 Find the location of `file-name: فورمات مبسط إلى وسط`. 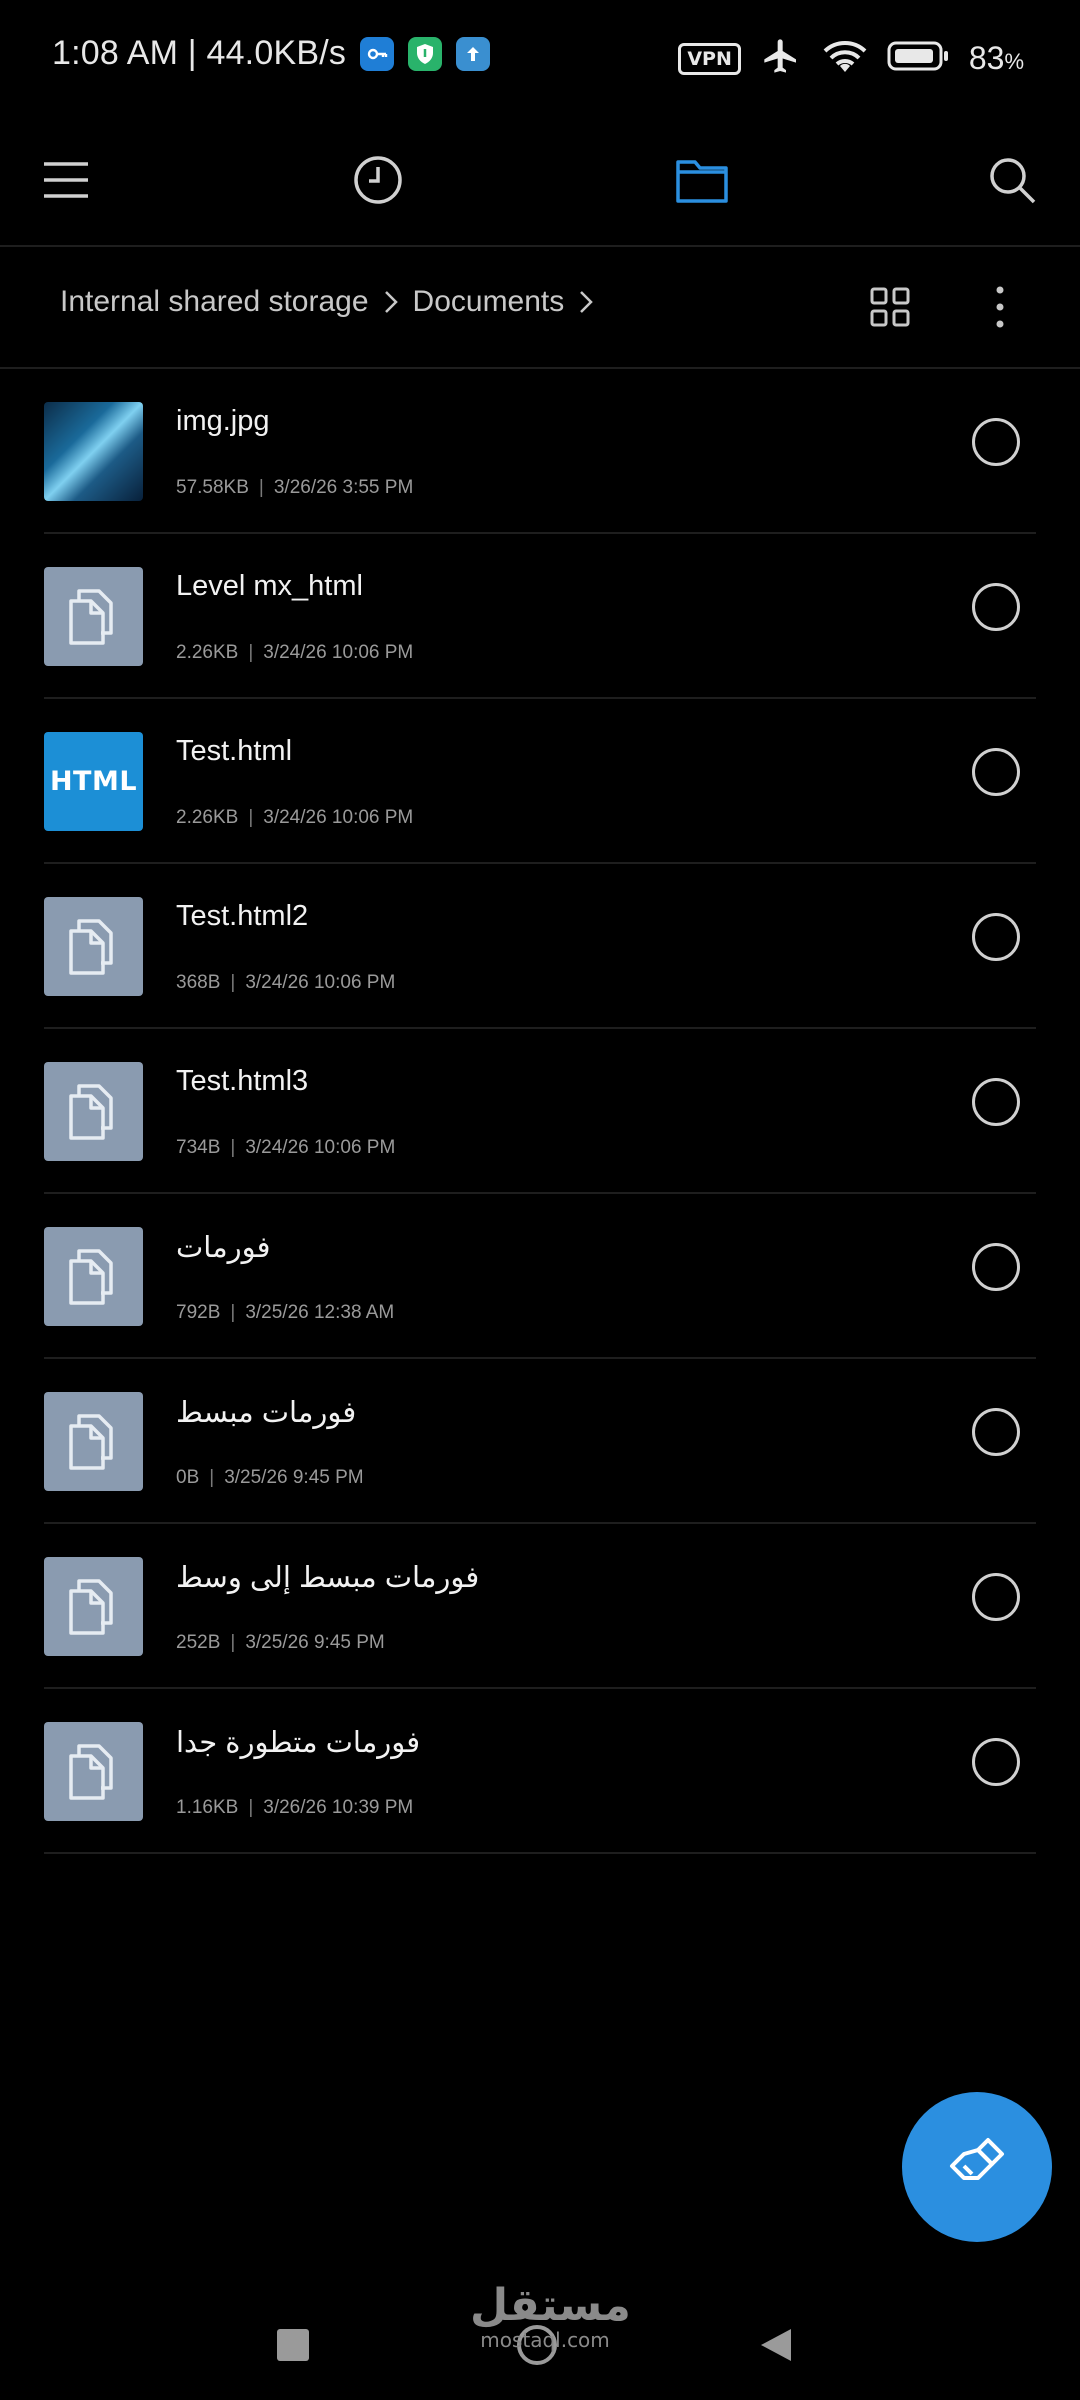

file-name: فورمات مبسط إلى وسط is located at coordinates (328, 1578).